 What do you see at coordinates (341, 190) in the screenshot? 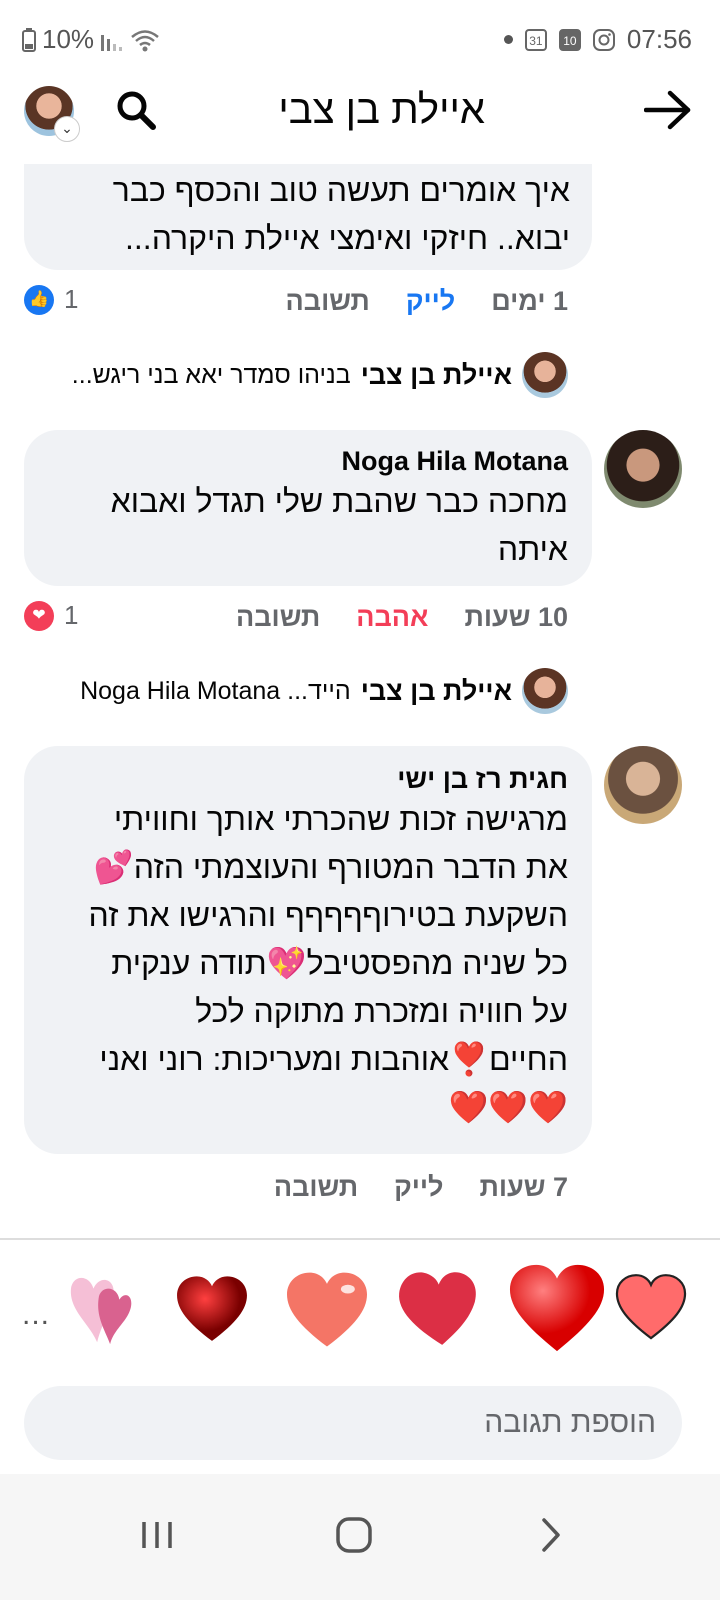
I see `comment-text-line: איך אומרים תעשה טוב והכסף כבר` at bounding box center [341, 190].